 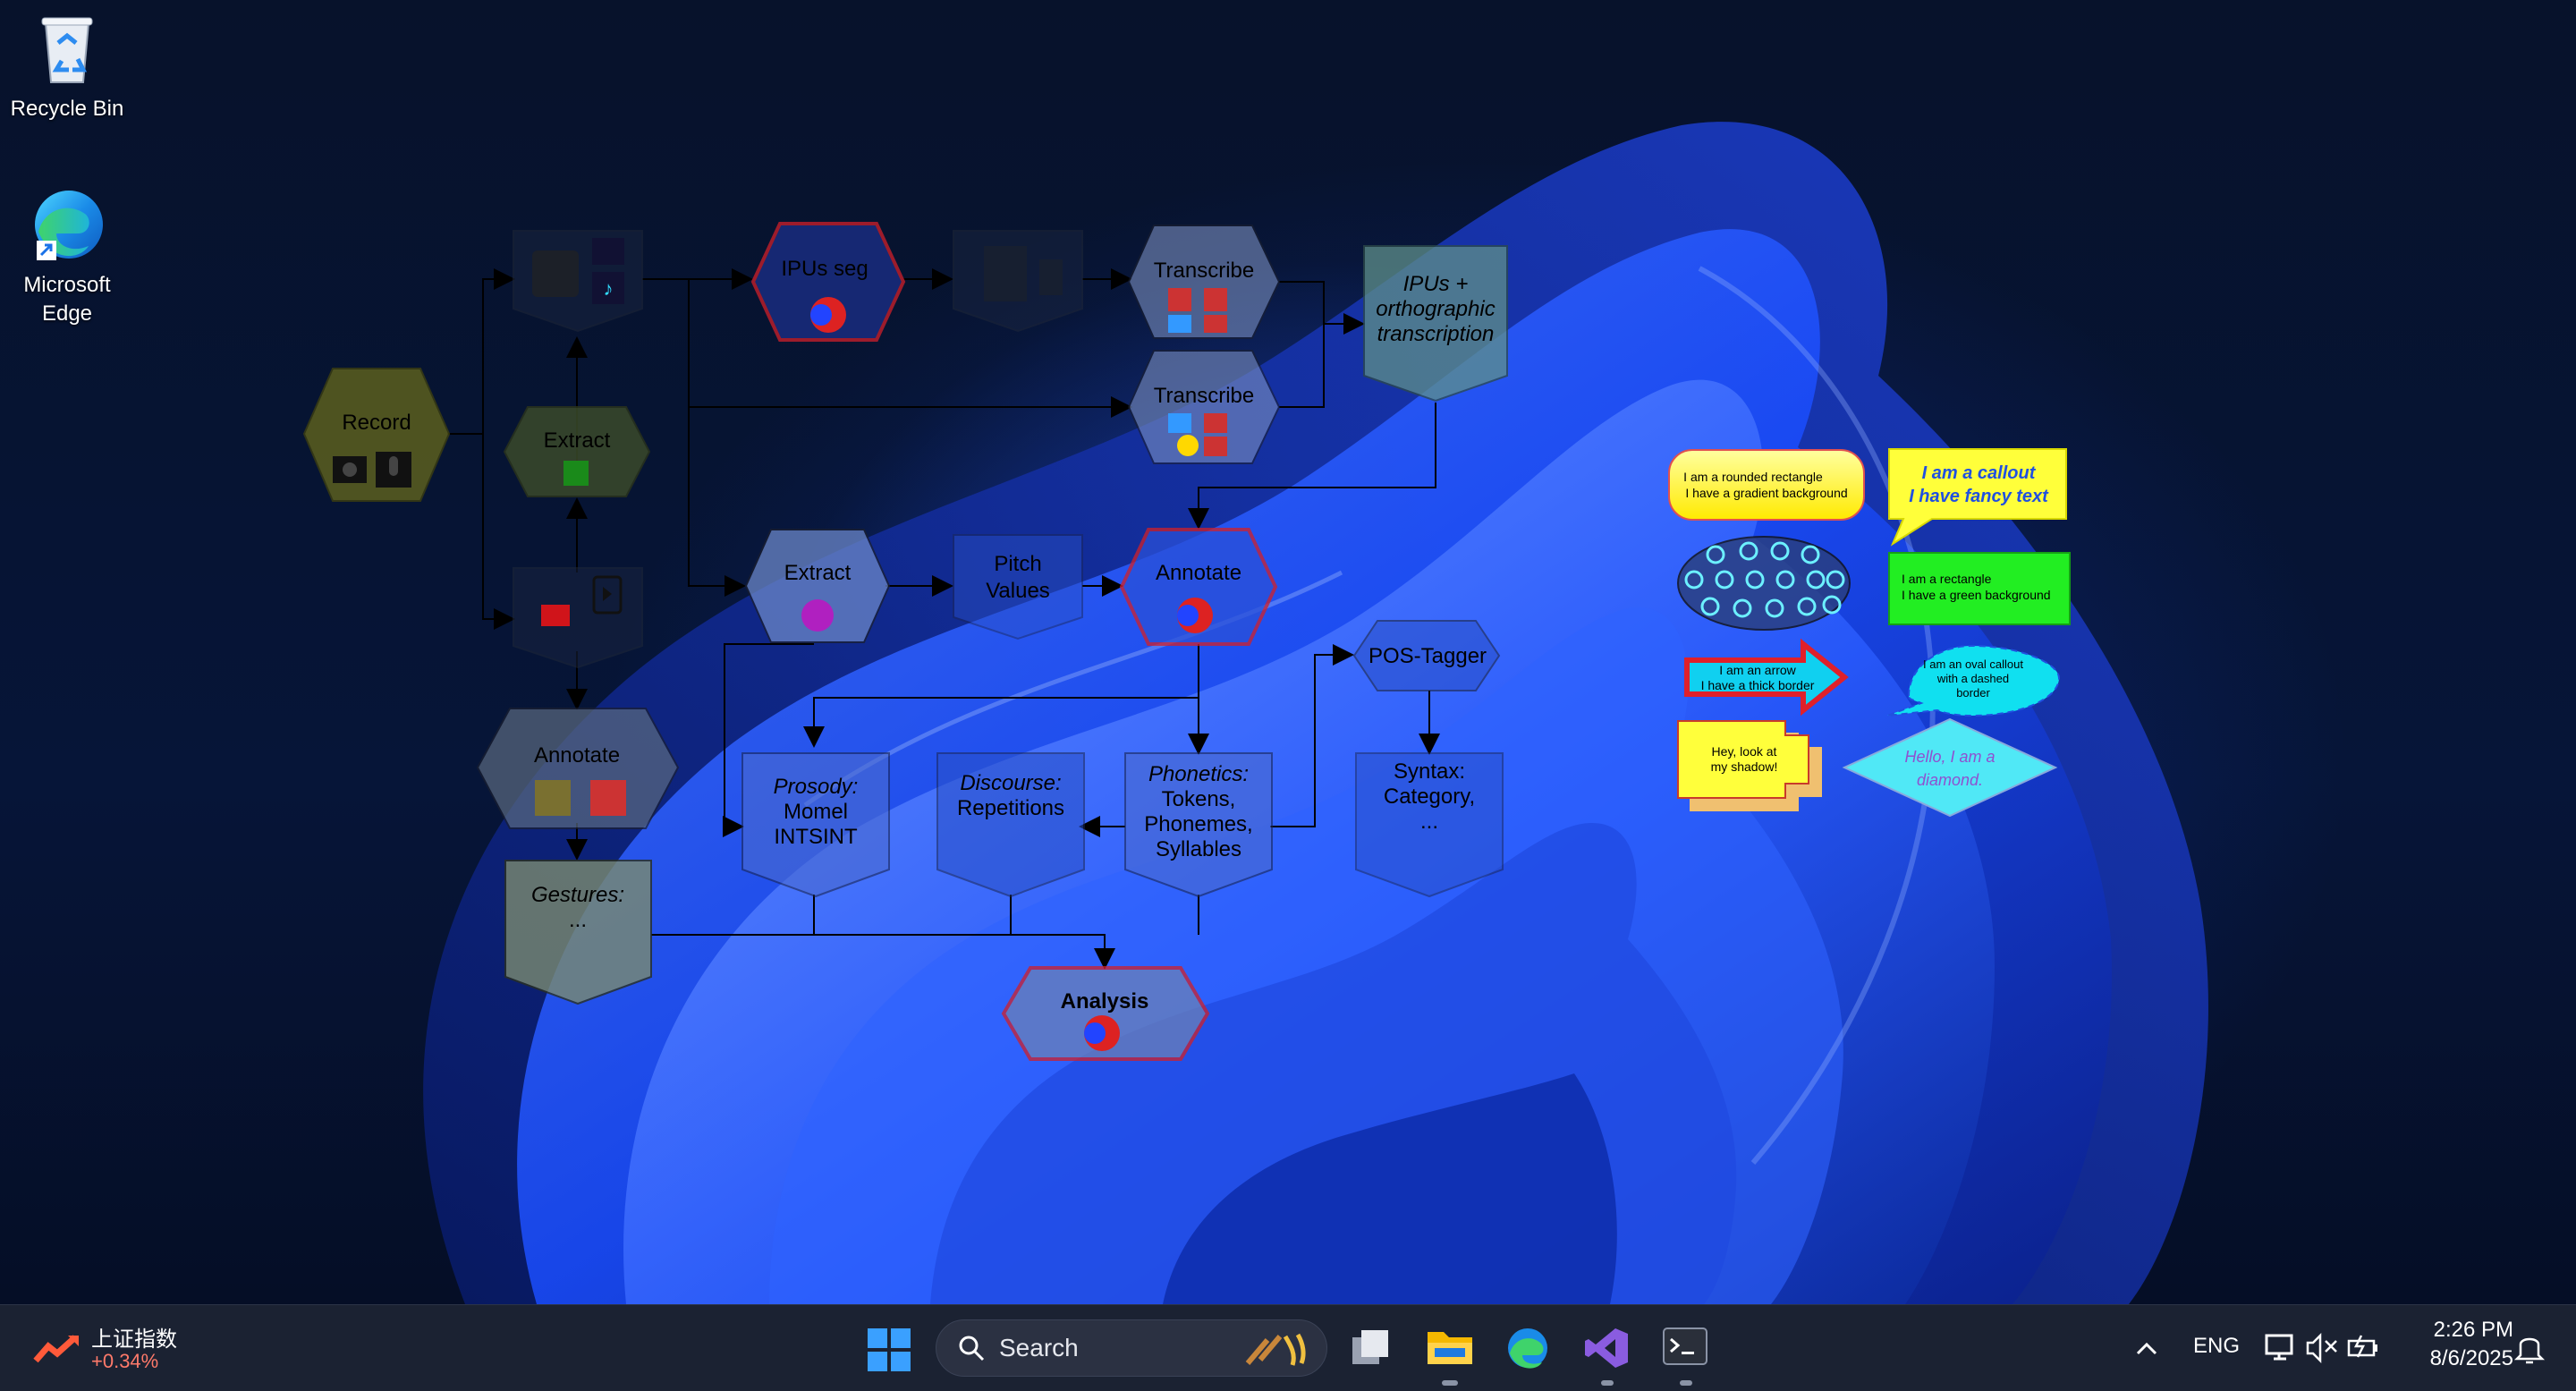 What do you see at coordinates (1766, 677) in the screenshot?
I see `shape-arrow: I am an arrow I have a thick border` at bounding box center [1766, 677].